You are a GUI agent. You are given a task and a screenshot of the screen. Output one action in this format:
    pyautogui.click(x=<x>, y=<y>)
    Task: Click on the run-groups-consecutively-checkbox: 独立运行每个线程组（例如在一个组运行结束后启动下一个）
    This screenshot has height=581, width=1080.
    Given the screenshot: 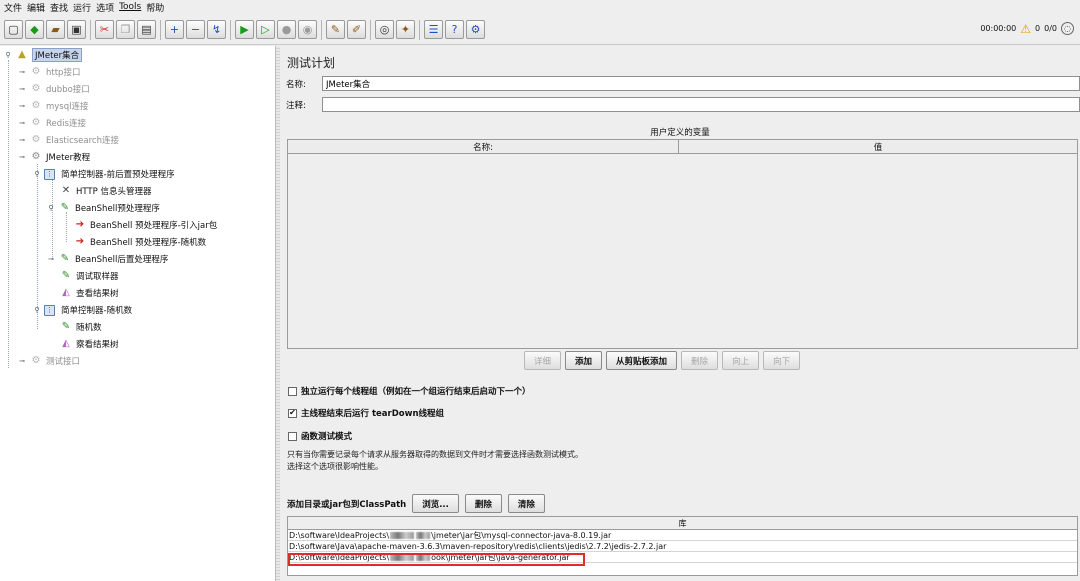 What is the action you would take?
    pyautogui.click(x=409, y=391)
    